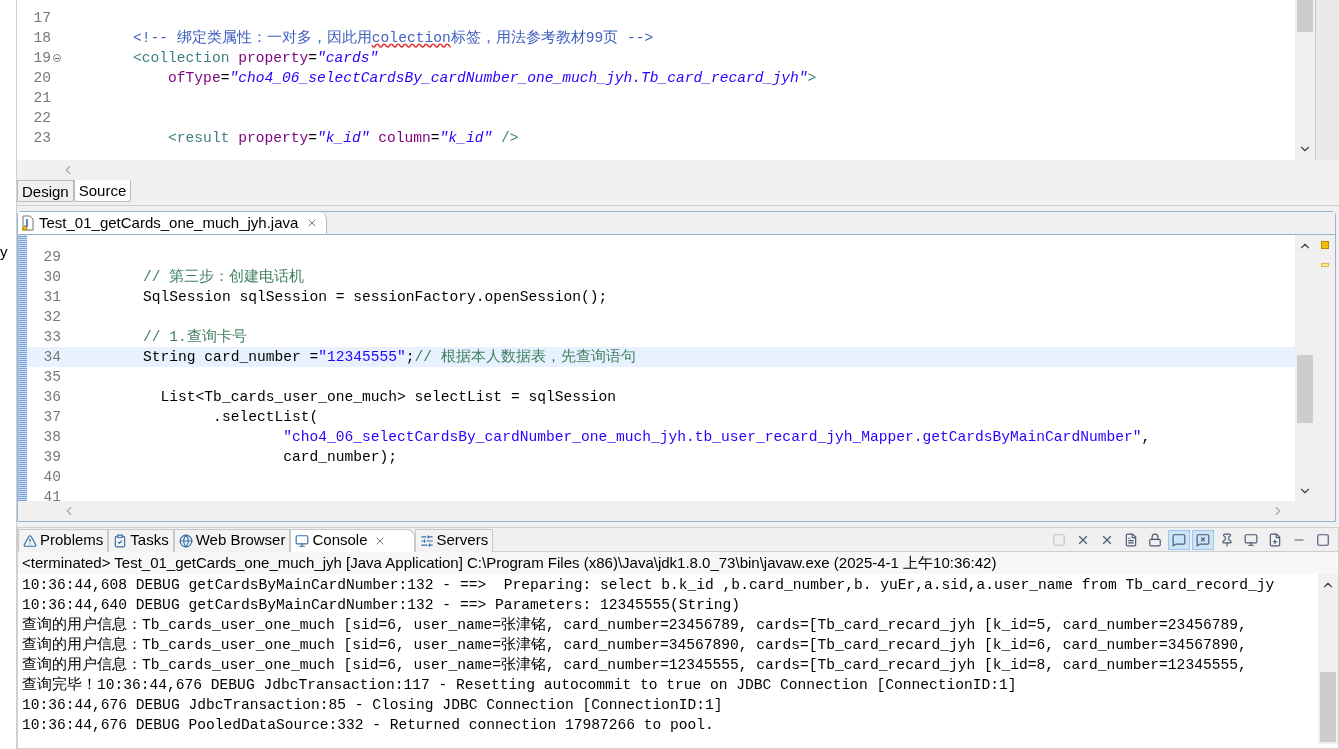 This screenshot has height=749, width=1339. Describe the element at coordinates (51, 494) in the screenshot. I see `line-number: 41` at that location.